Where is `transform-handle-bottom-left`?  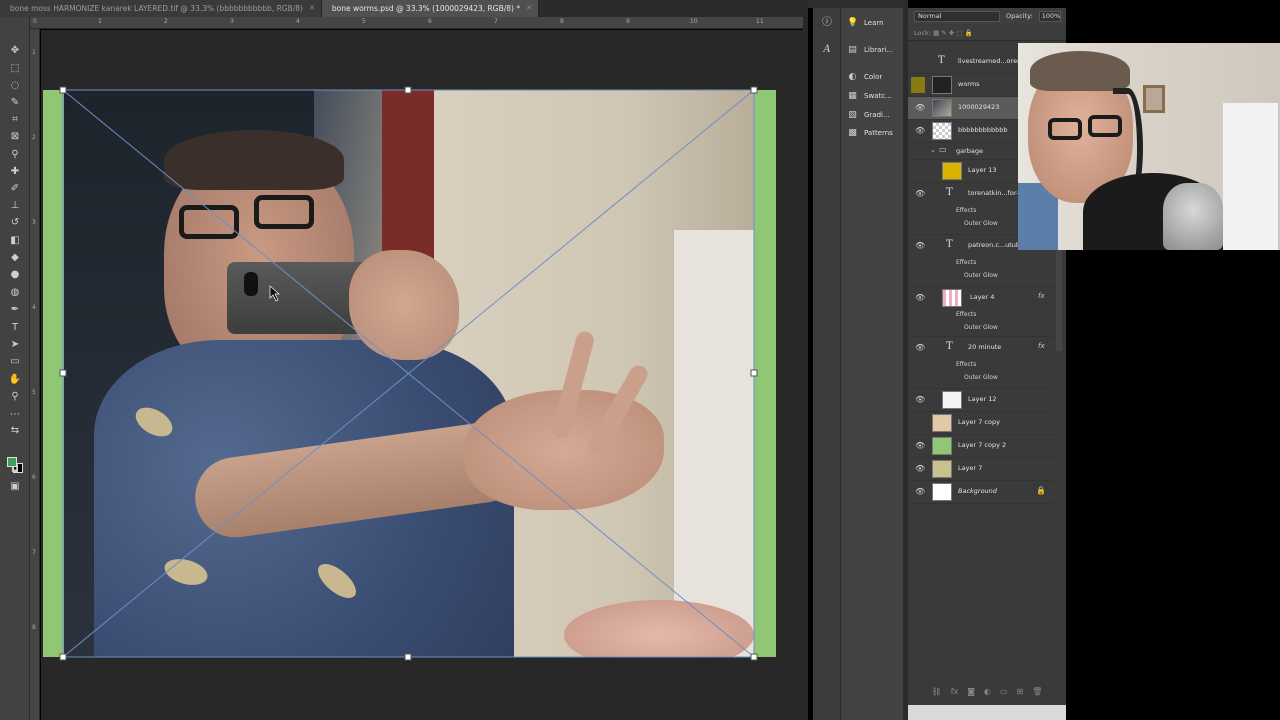 transform-handle-bottom-left is located at coordinates (63, 657).